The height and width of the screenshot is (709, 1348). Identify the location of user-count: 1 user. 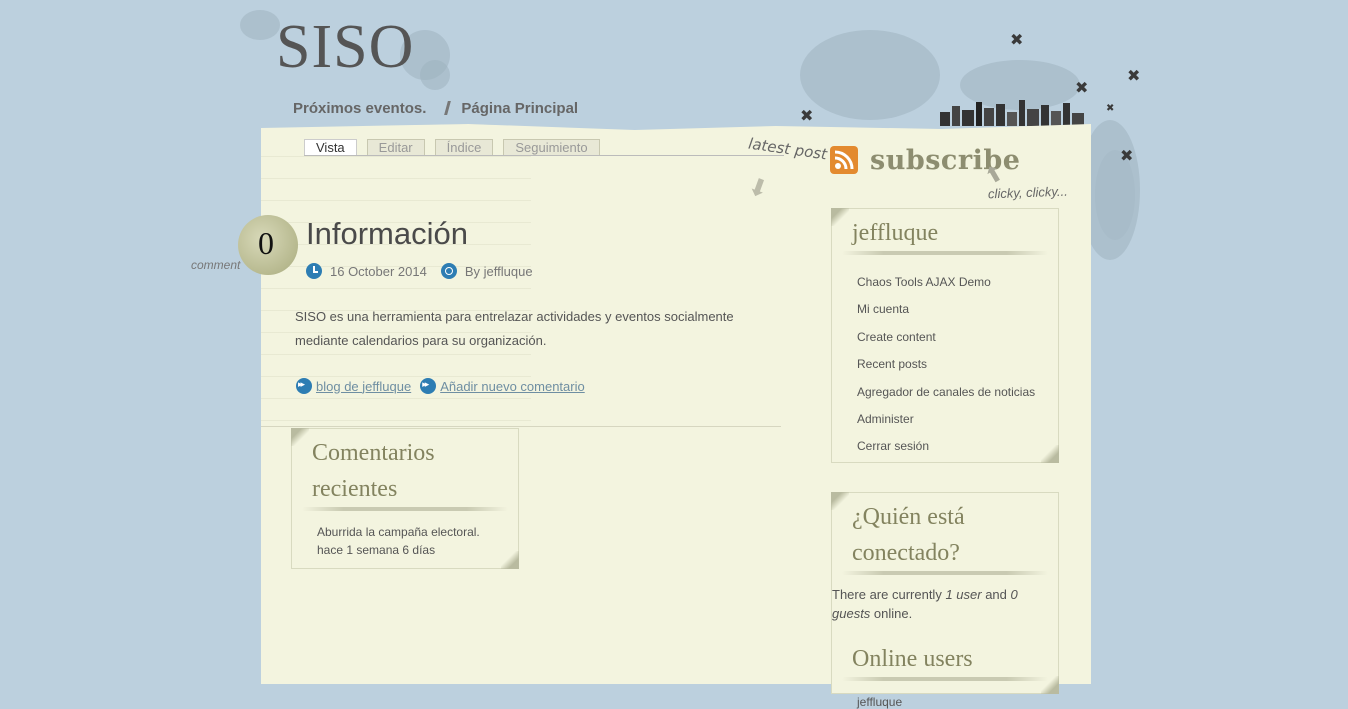
(963, 594).